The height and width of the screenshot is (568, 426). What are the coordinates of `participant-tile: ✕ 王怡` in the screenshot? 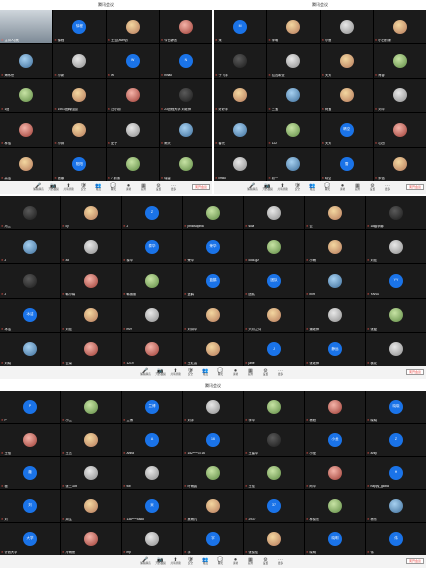 It's located at (30, 440).